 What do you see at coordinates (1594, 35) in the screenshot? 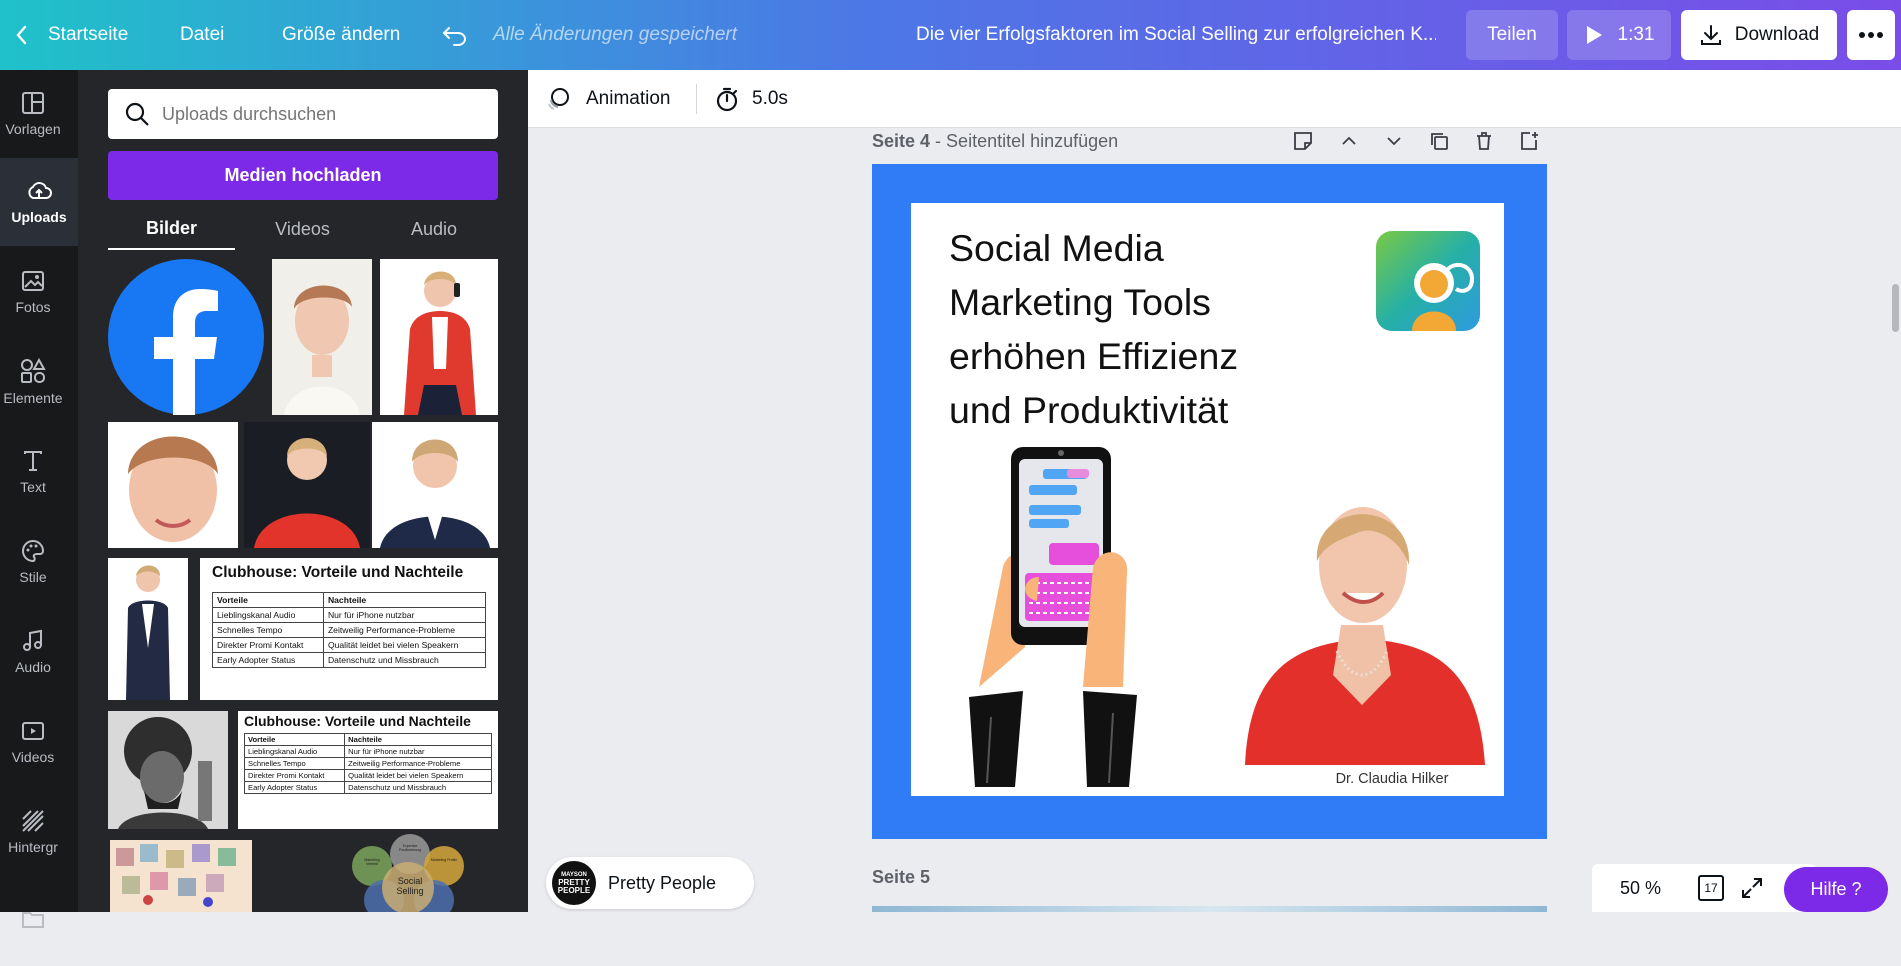
I see `play-icon` at bounding box center [1594, 35].